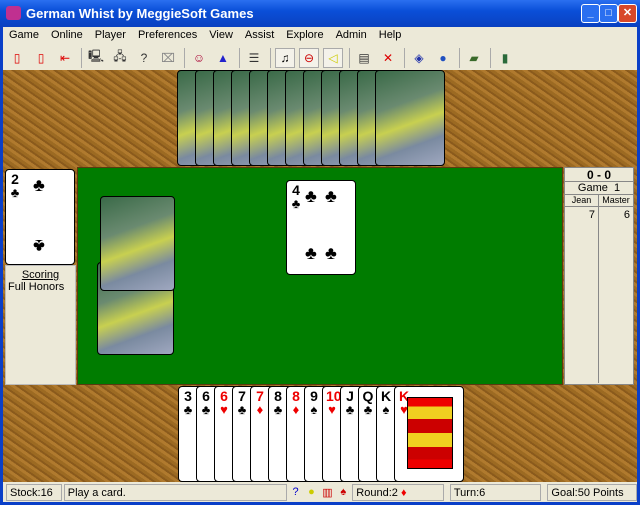  Describe the element at coordinates (505, 58) in the screenshot. I see `exit-icon: ▮` at that location.